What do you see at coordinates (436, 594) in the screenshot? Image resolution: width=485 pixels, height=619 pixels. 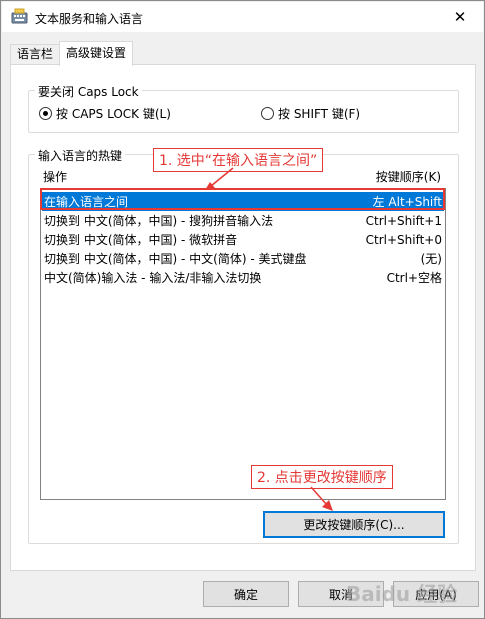 I see `apply-button: 应用(A)` at bounding box center [436, 594].